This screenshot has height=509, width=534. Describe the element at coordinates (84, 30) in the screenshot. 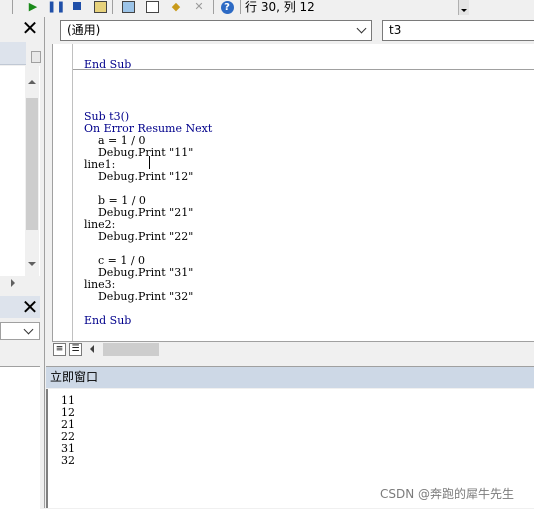

I see `object-combo-value: (通用)` at that location.